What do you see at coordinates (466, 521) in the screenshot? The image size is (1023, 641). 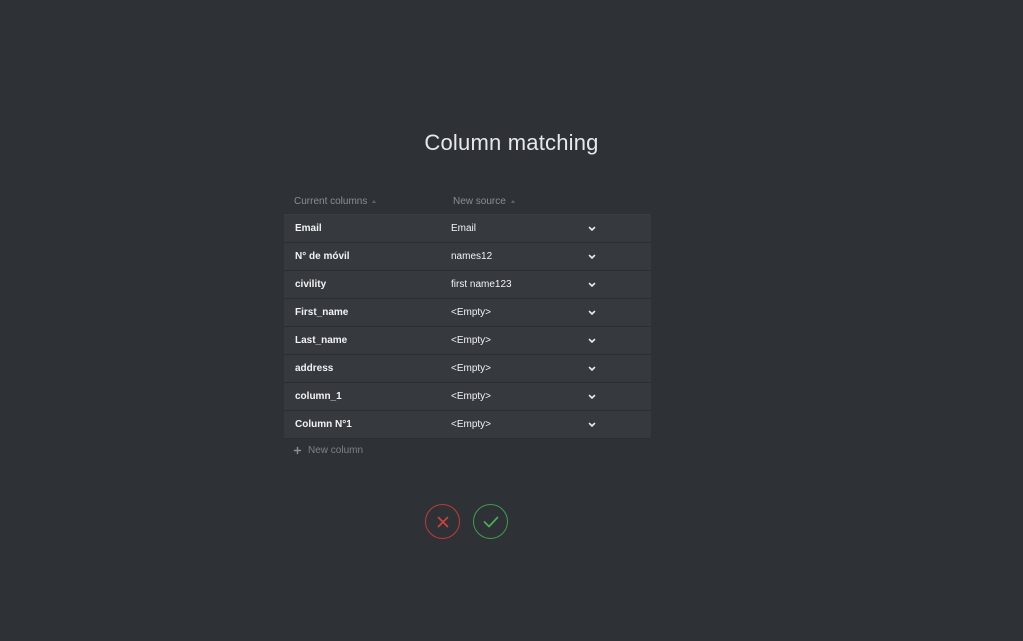 I see `dialog-actions` at bounding box center [466, 521].